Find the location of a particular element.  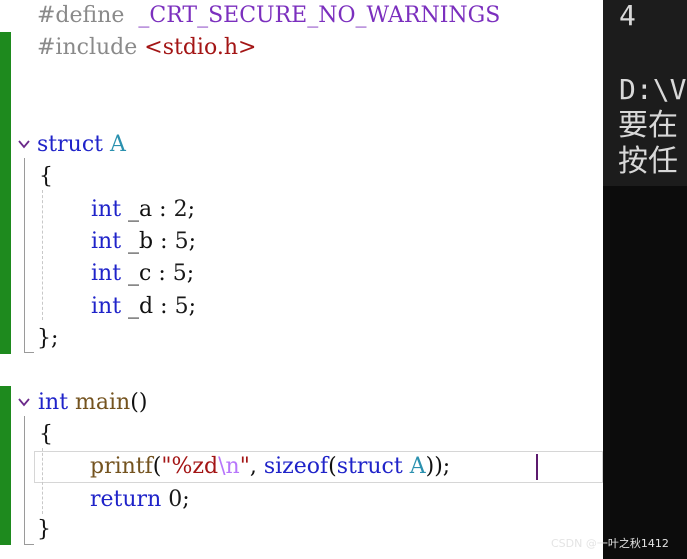

field-name: _b is located at coordinates (141, 241).